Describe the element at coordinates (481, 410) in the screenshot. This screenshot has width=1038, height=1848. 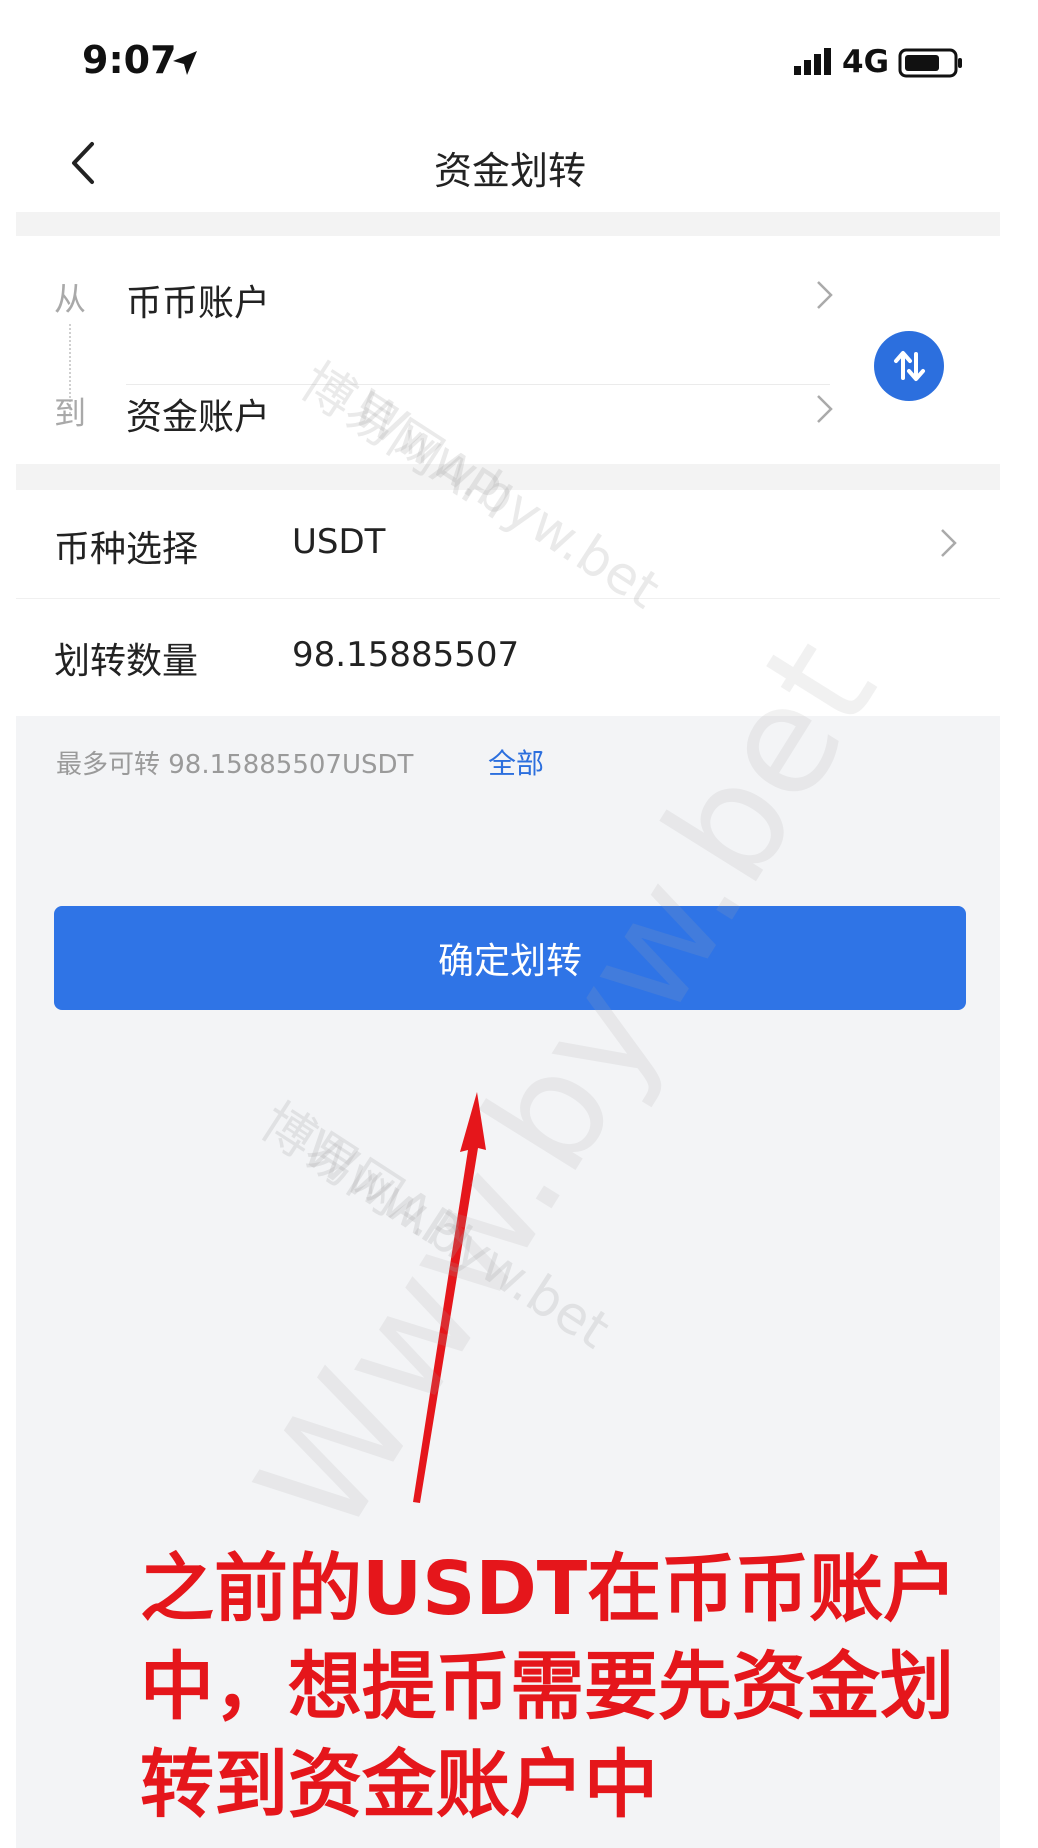
I see `to-account-row: 资金账户` at that location.